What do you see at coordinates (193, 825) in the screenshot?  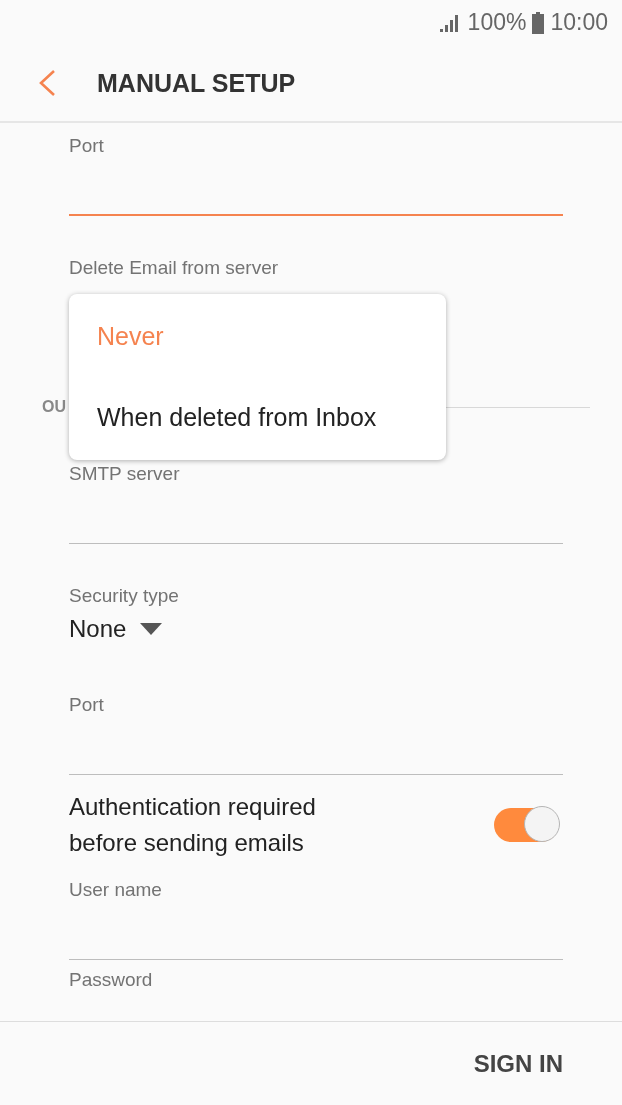 I see `toggle-label: Authentication required before sending emails` at bounding box center [193, 825].